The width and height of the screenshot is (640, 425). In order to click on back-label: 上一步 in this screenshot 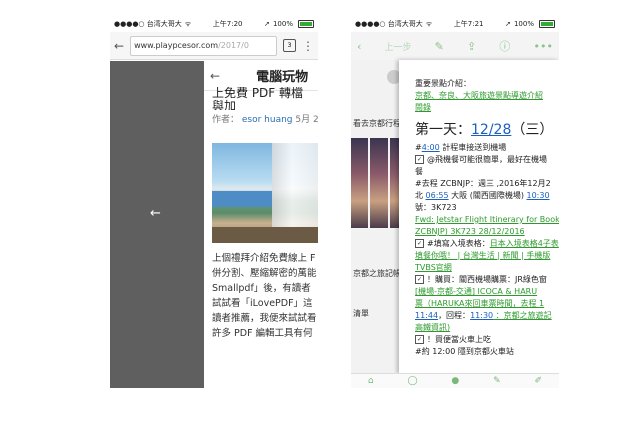, I will do `click(398, 46)`.